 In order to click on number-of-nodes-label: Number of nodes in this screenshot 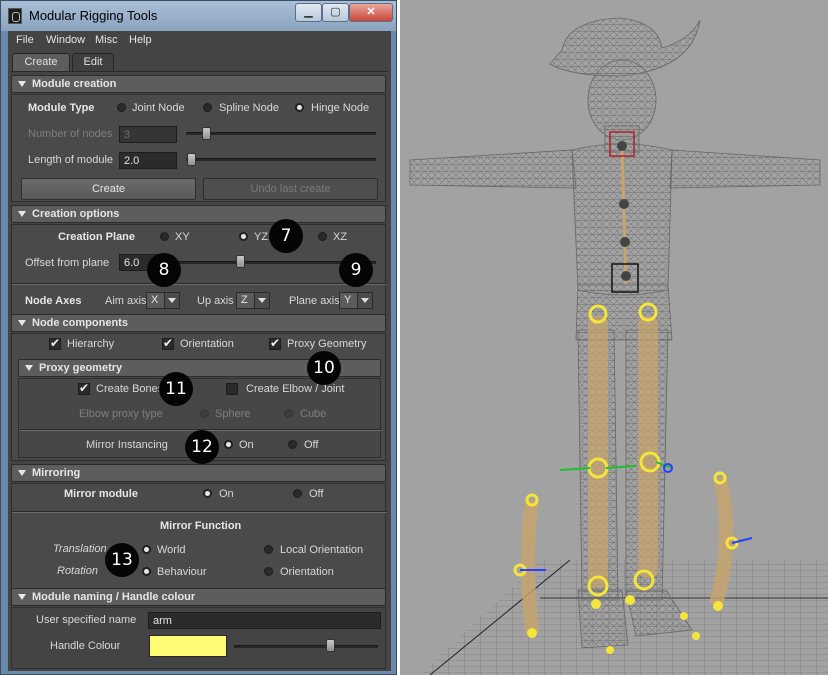, I will do `click(70, 134)`.